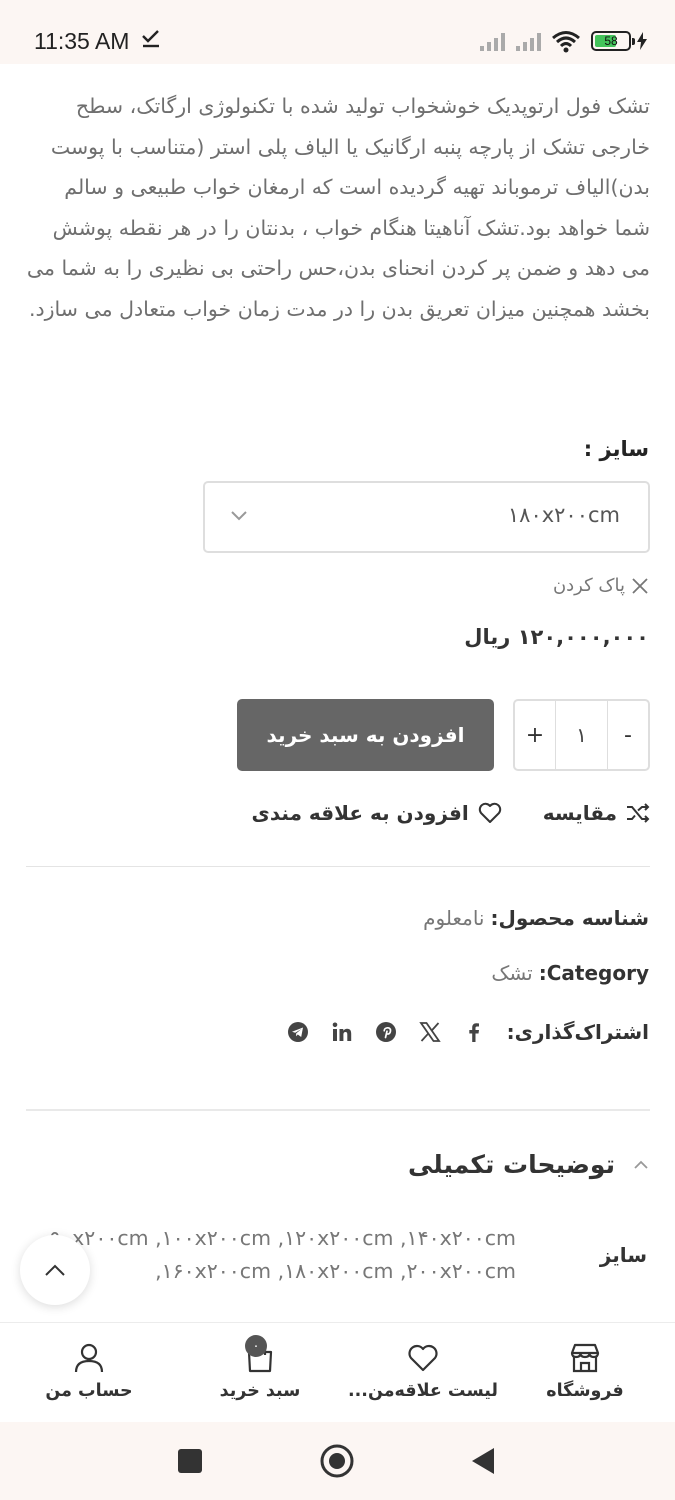 This screenshot has width=675, height=1500. What do you see at coordinates (429, 1032) in the screenshot?
I see `x-icon` at bounding box center [429, 1032].